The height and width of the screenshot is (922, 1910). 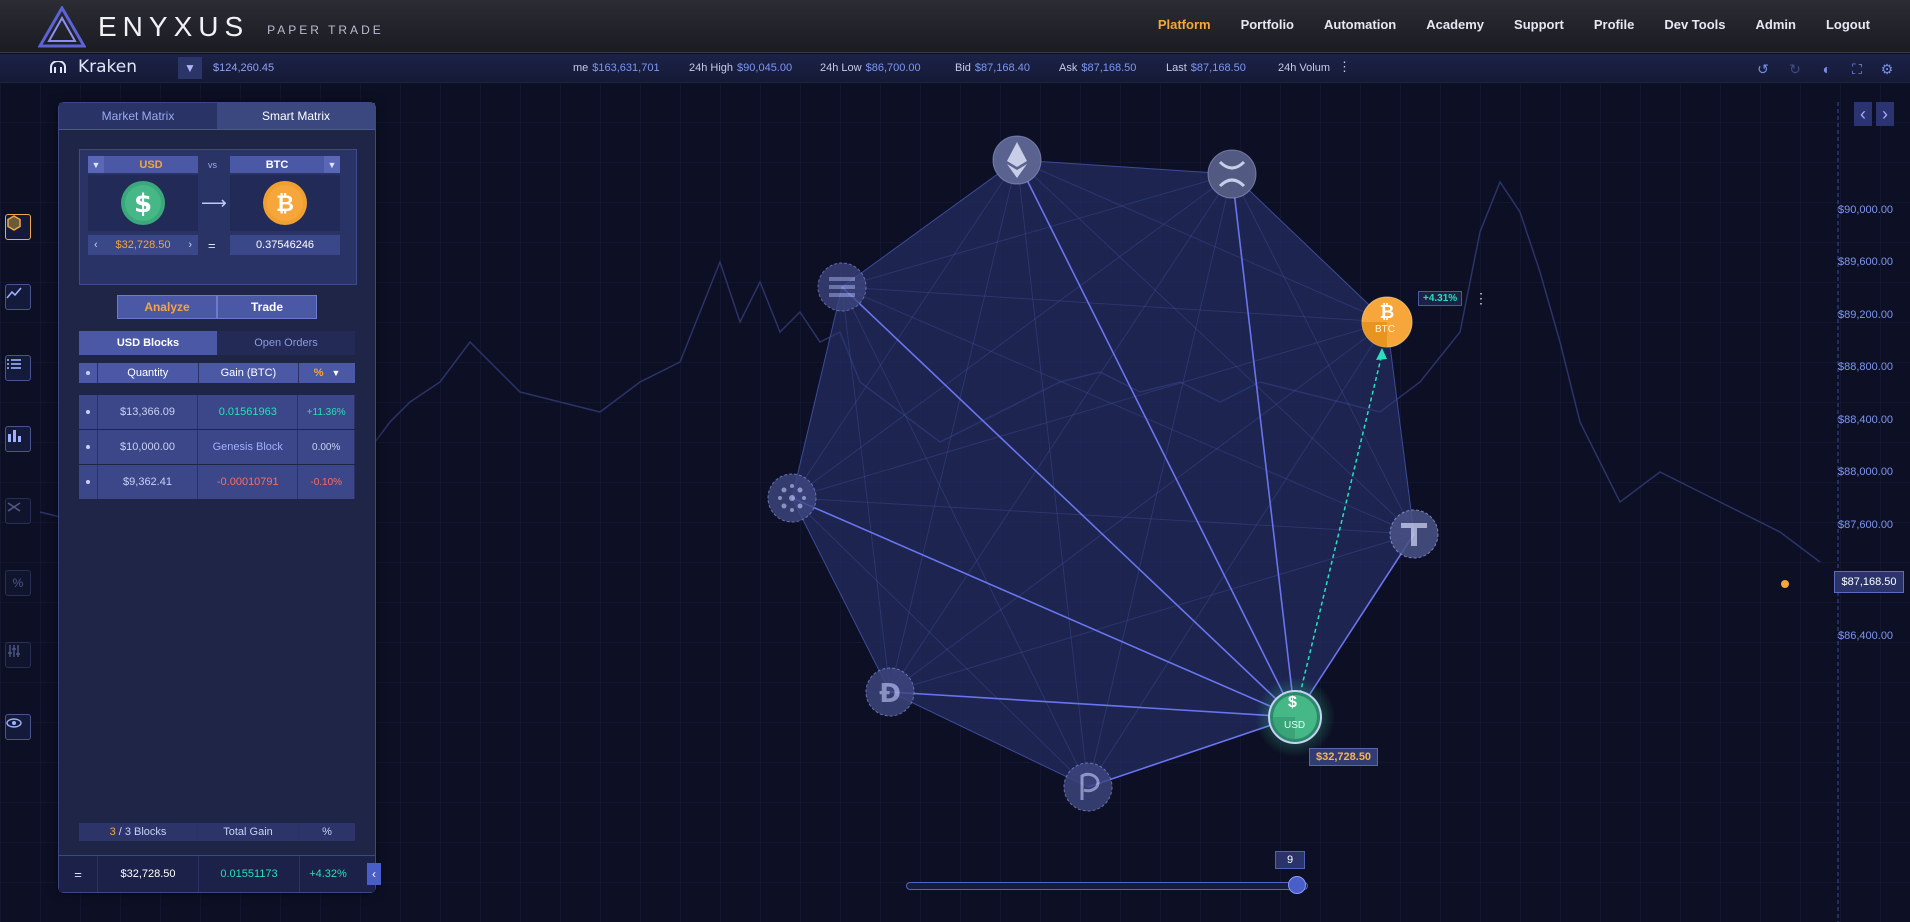 I want to click on row-gain: -0.00010791, so click(x=248, y=482).